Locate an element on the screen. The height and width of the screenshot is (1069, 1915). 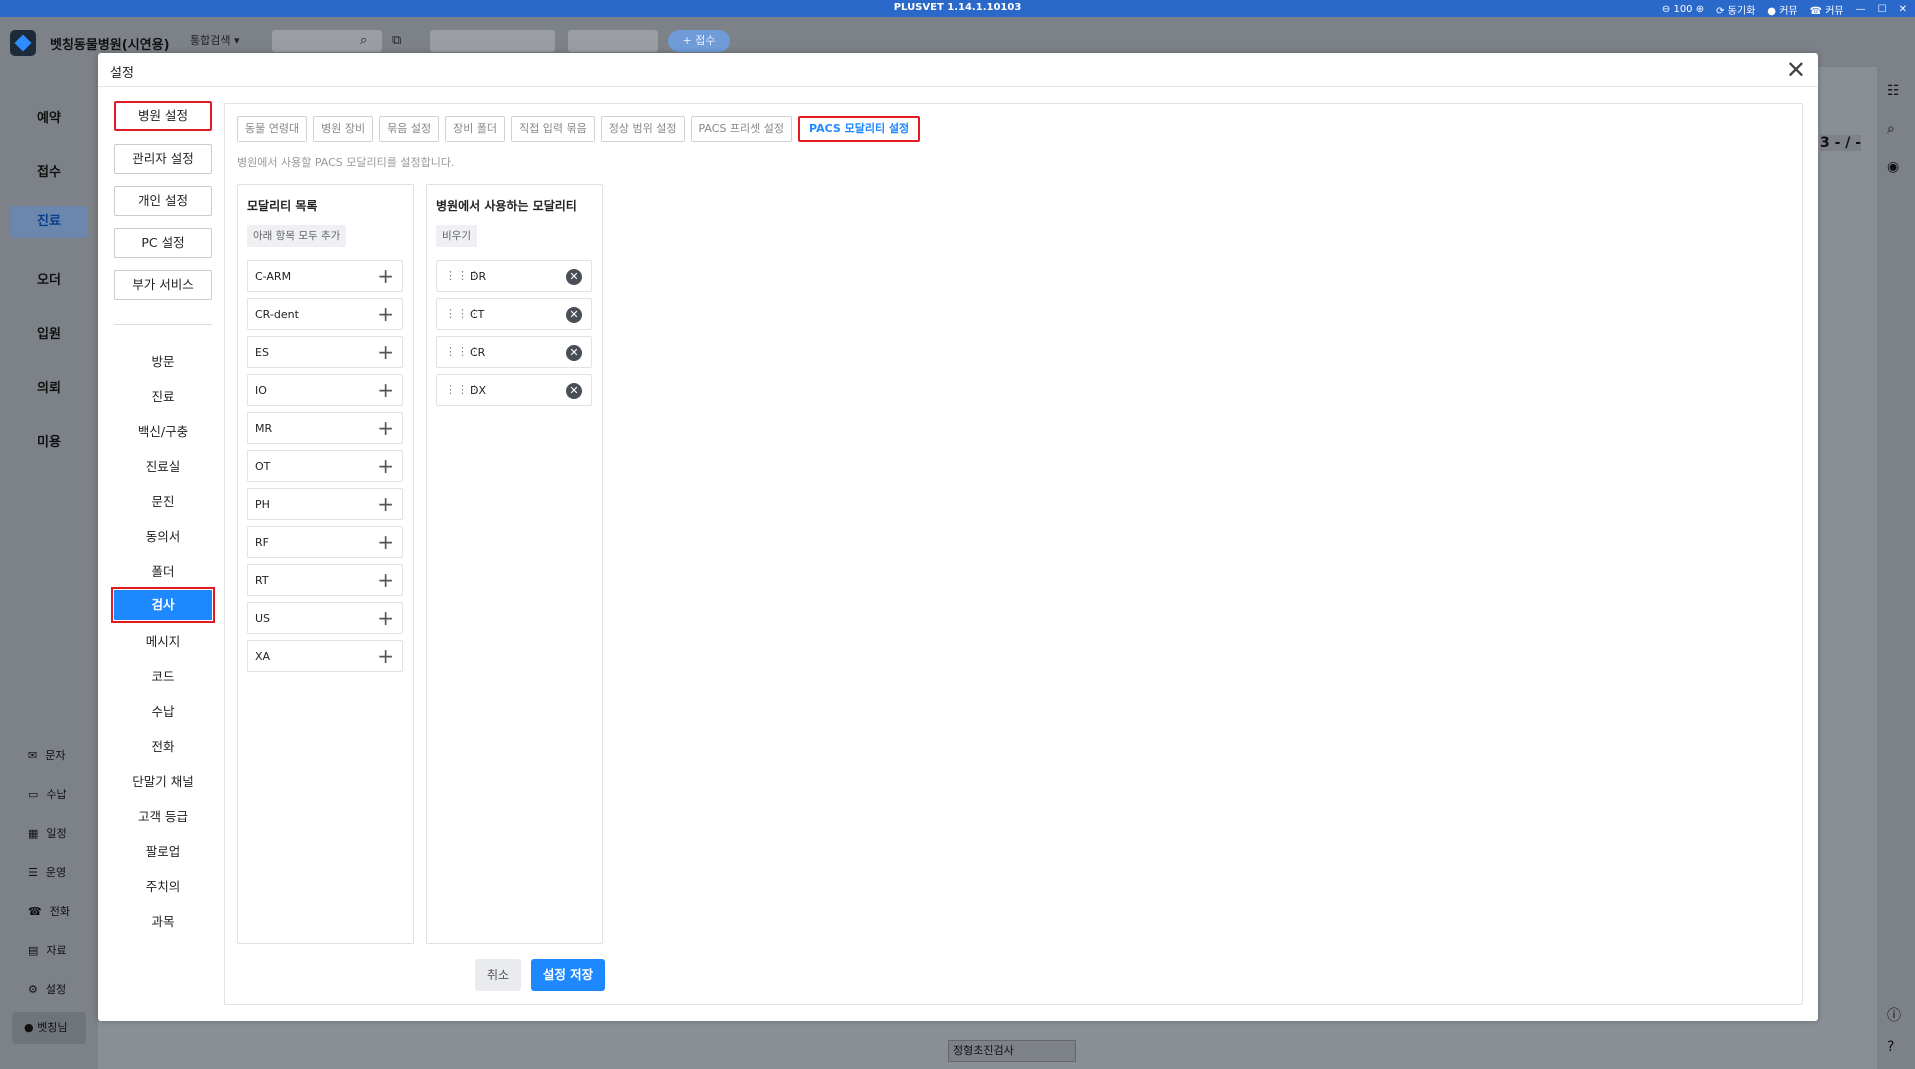
register-button: + 접수 is located at coordinates (699, 41).